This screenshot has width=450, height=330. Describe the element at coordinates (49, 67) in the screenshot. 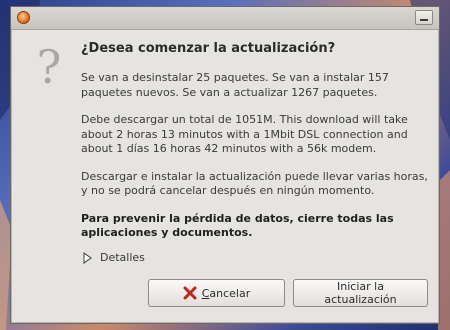

I see `question-mark-icon: ?` at that location.